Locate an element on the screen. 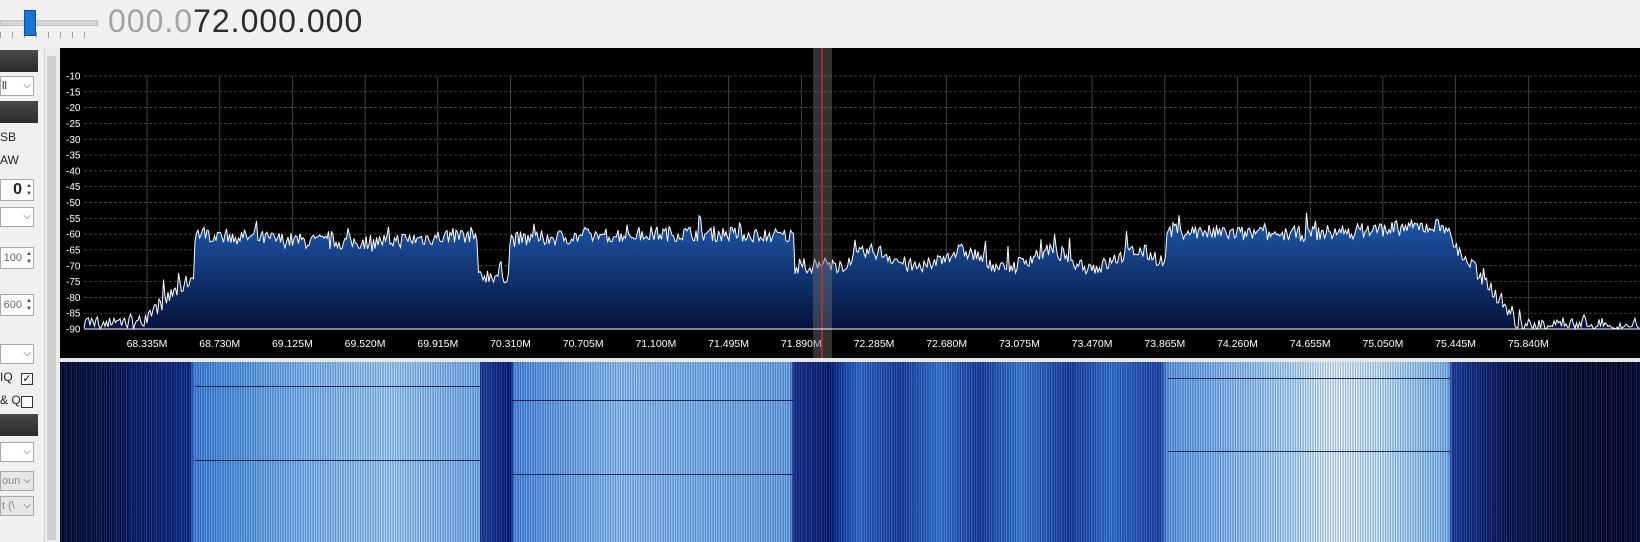  iq-checkbox is located at coordinates (27, 402).